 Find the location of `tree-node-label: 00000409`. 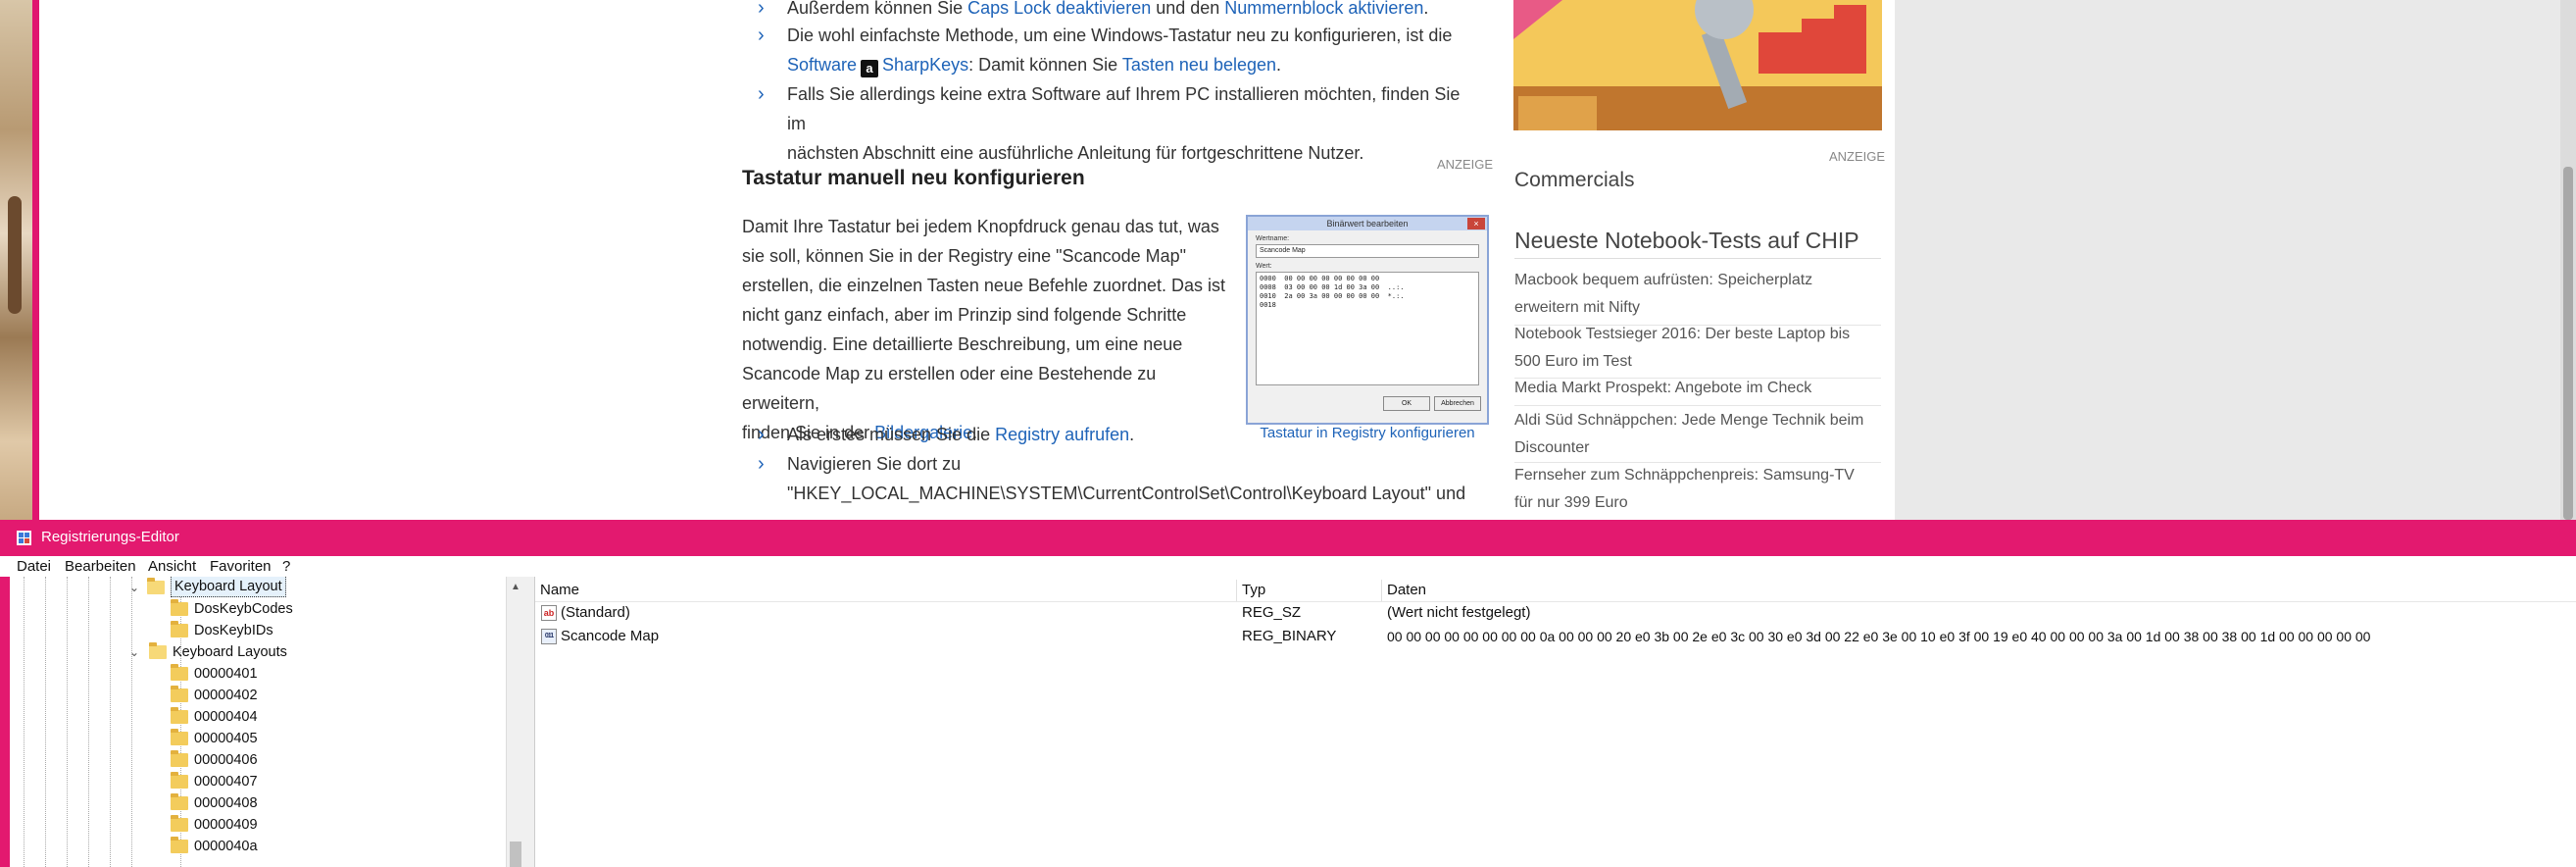

tree-node-label: 00000409 is located at coordinates (226, 825).